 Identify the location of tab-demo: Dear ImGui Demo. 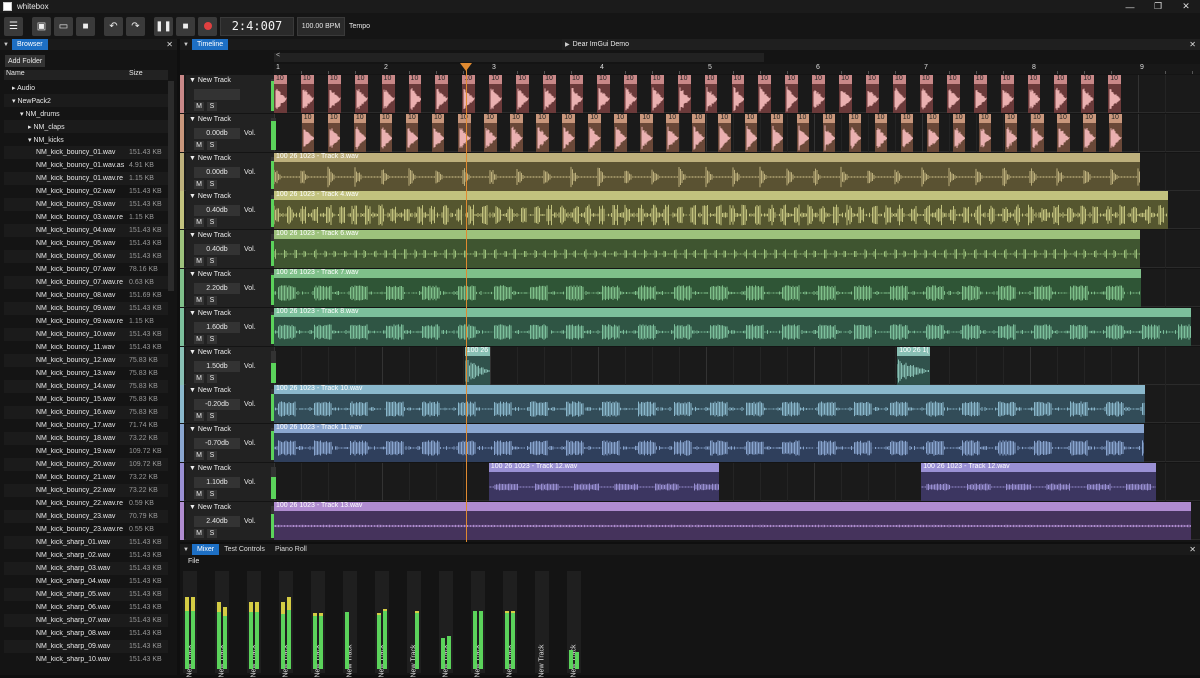
(601, 44).